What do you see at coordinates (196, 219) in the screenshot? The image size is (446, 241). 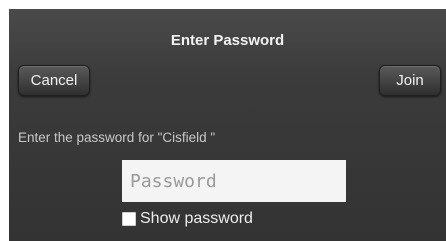 I see `show-password-label: Show password` at bounding box center [196, 219].